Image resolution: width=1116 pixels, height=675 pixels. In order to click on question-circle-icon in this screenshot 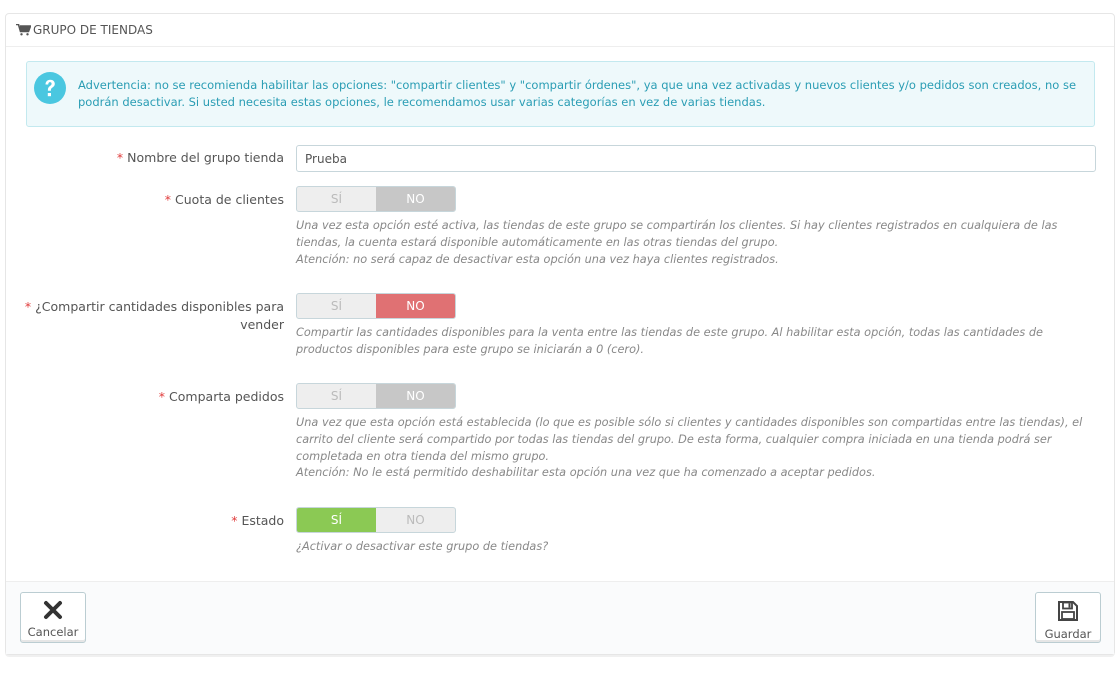, I will do `click(50, 90)`.